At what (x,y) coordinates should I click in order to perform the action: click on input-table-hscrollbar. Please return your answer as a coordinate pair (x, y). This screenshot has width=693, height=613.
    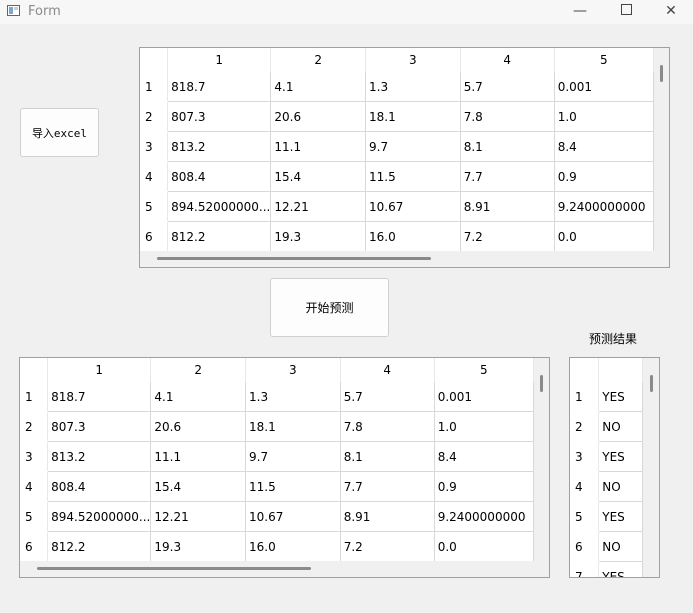
    Looking at the image, I should click on (294, 258).